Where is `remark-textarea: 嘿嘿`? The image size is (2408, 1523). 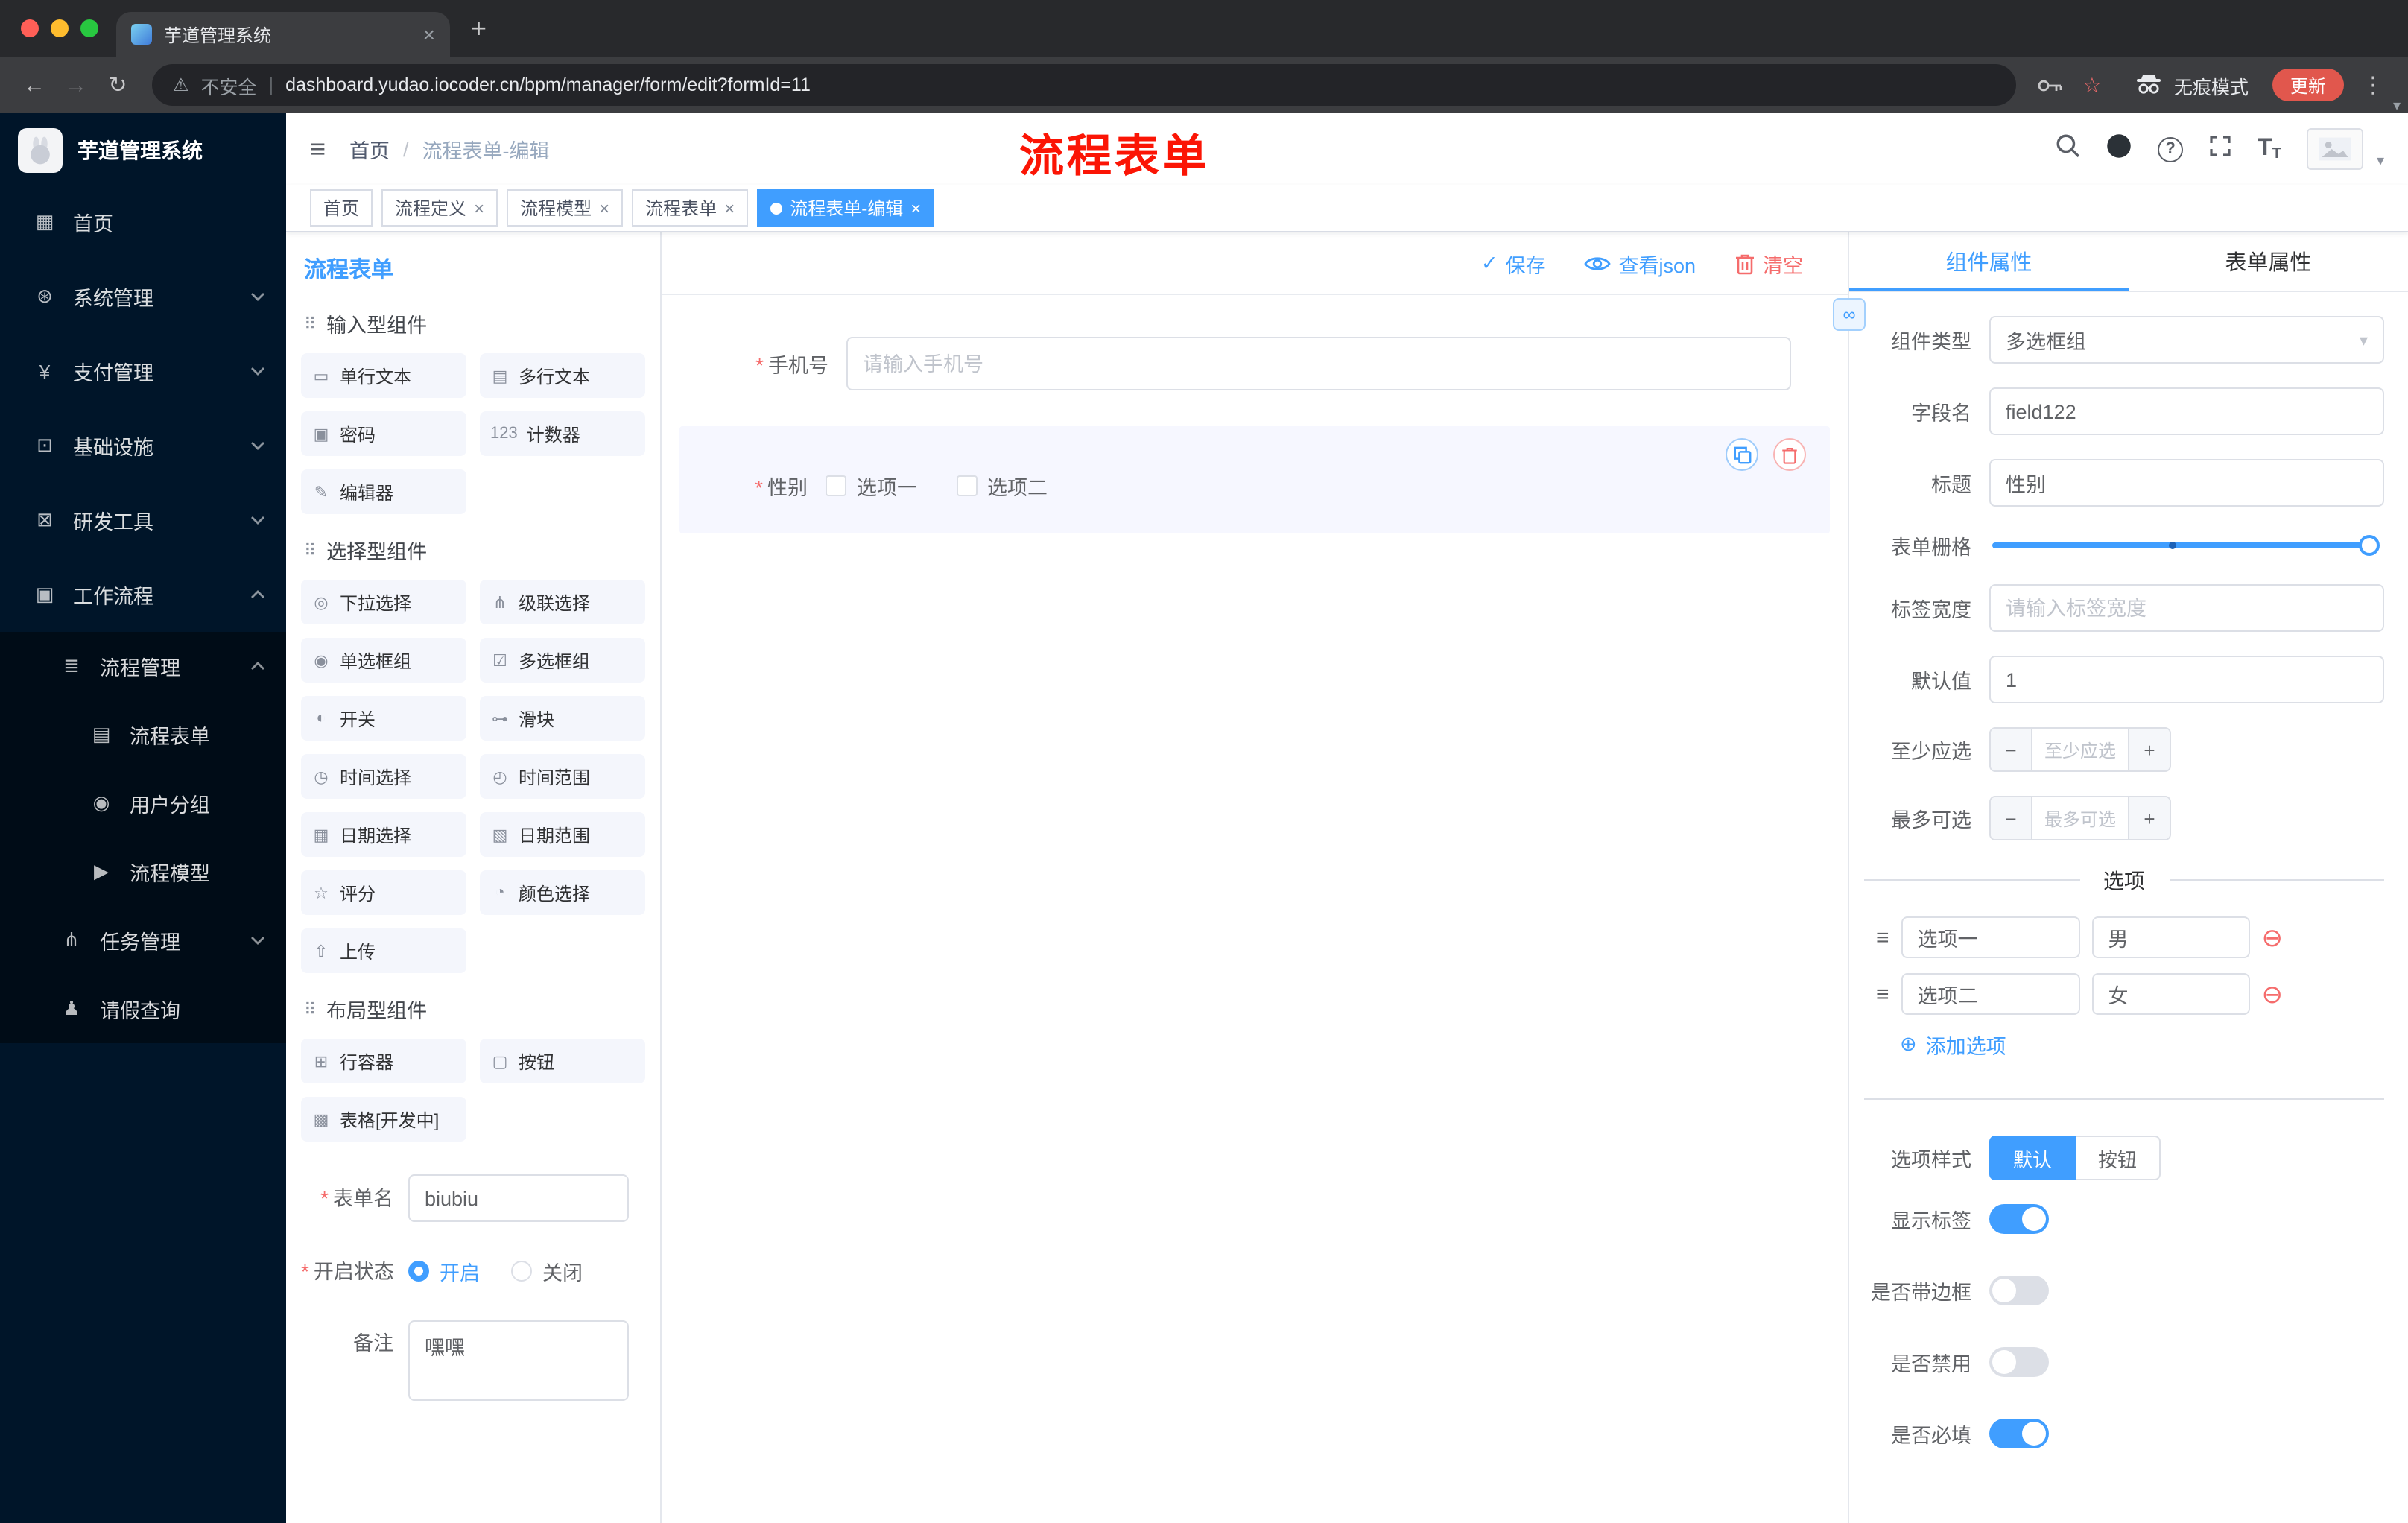 remark-textarea: 嘿嘿 is located at coordinates (518, 1360).